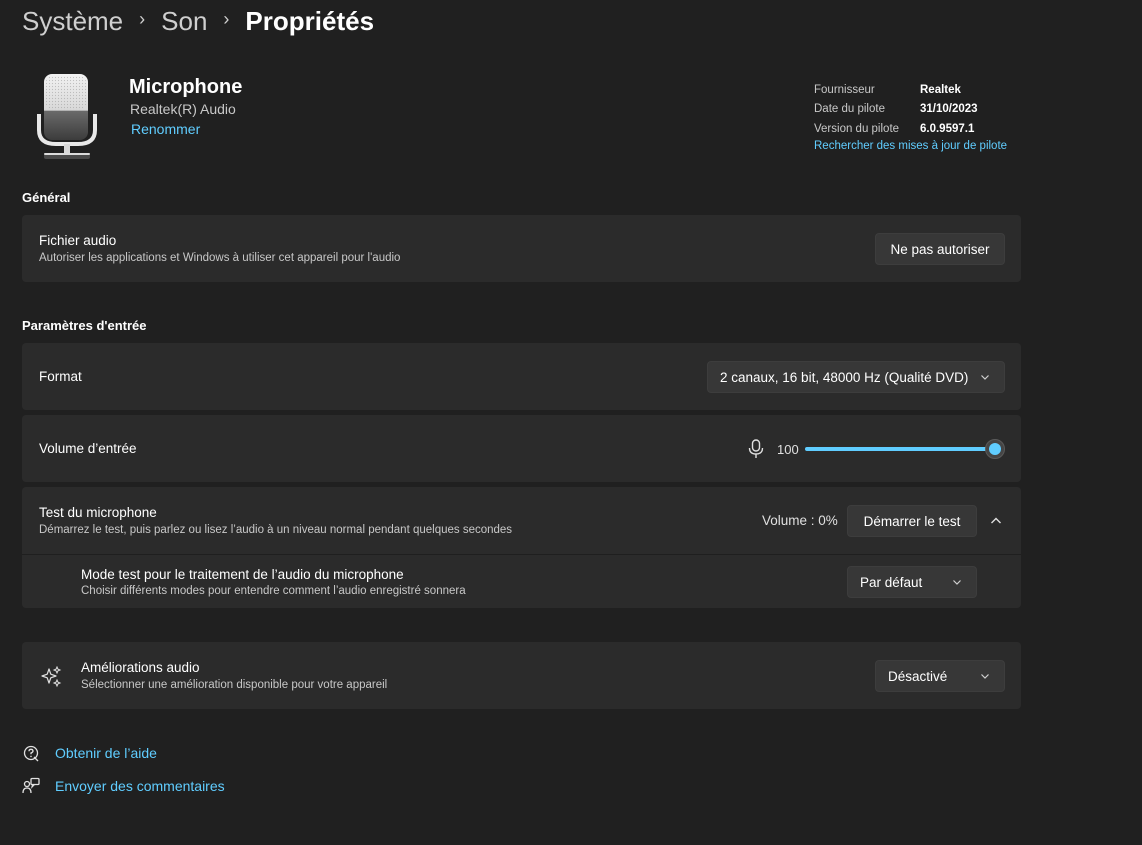 The image size is (1142, 845). Describe the element at coordinates (900, 449) in the screenshot. I see `input-volume-slider-track` at that location.